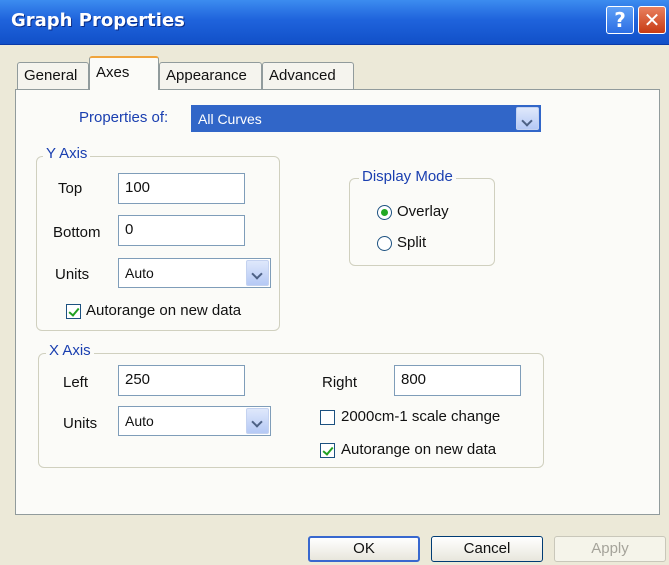 This screenshot has width=669, height=565. I want to click on y-top-input: 100, so click(181, 188).